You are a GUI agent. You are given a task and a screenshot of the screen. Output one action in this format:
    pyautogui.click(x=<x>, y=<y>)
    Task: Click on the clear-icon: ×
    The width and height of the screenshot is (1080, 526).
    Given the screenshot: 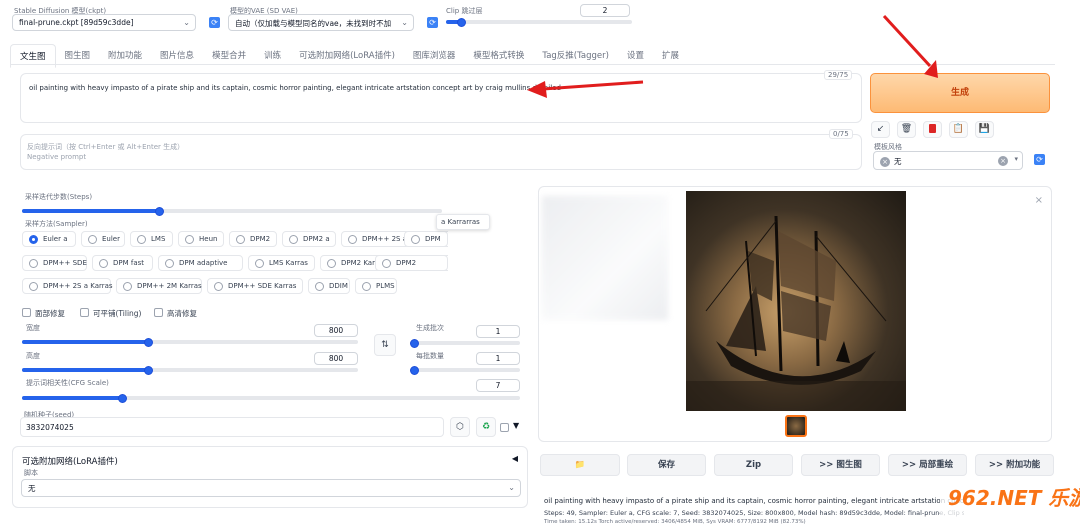 What is the action you would take?
    pyautogui.click(x=1003, y=161)
    